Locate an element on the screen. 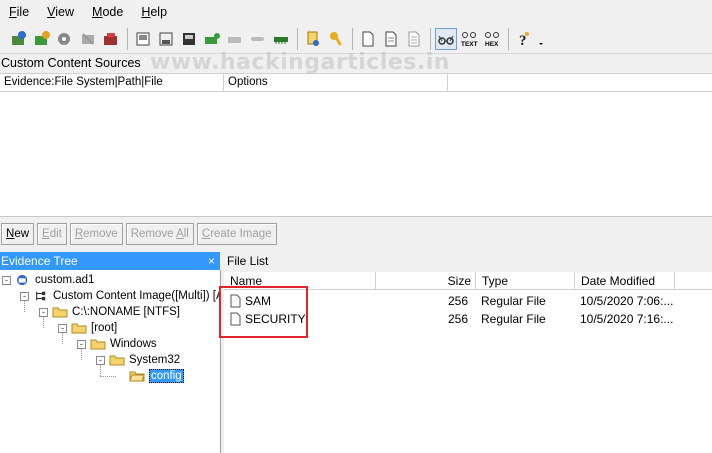 Image resolution: width=712 pixels, height=453 pixels. new-document-icon is located at coordinates (368, 39).